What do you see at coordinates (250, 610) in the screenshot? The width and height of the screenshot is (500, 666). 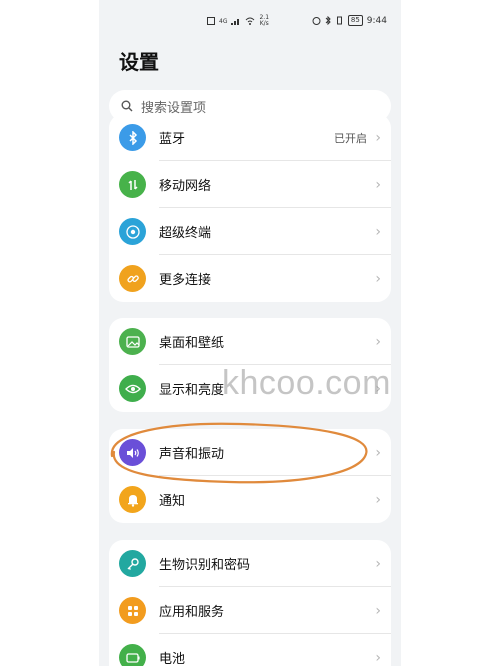 I see `settings-item-apps-services: 应用和服务 ›` at bounding box center [250, 610].